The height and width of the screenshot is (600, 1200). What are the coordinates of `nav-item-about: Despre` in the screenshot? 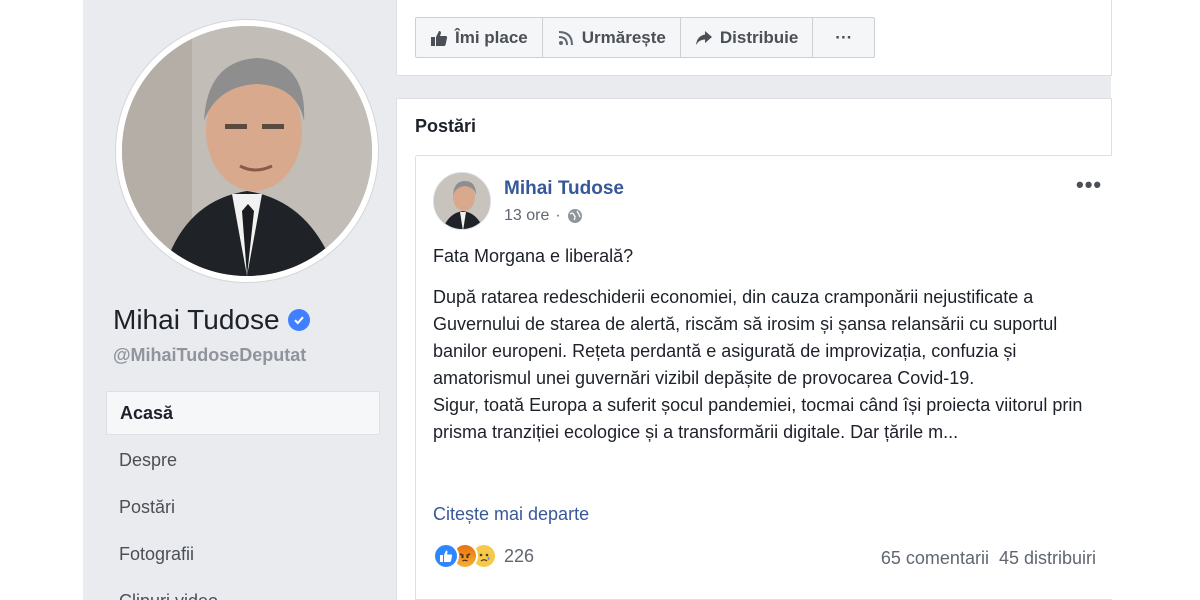 It's located at (243, 461).